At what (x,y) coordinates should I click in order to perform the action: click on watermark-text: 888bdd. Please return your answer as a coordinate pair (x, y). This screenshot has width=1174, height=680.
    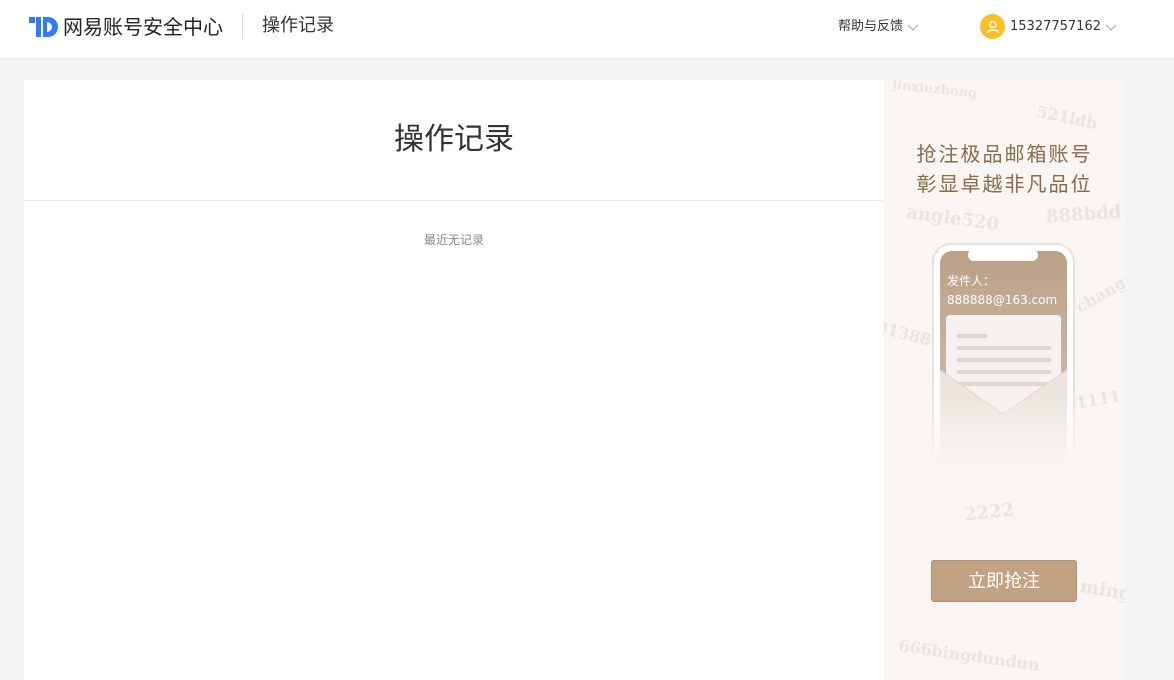
    Looking at the image, I should click on (1083, 214).